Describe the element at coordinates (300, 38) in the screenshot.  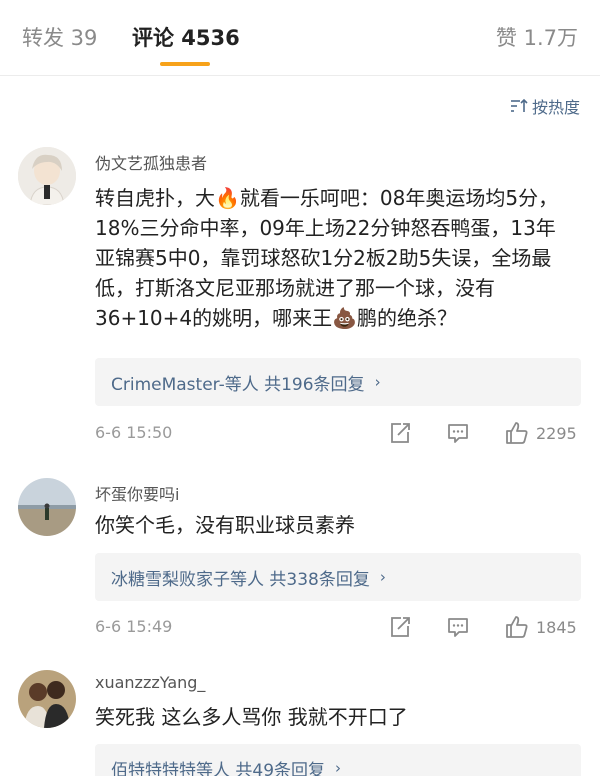
I see `comment-tabs: 转发 39 评论 4536 赞 1.7万` at that location.